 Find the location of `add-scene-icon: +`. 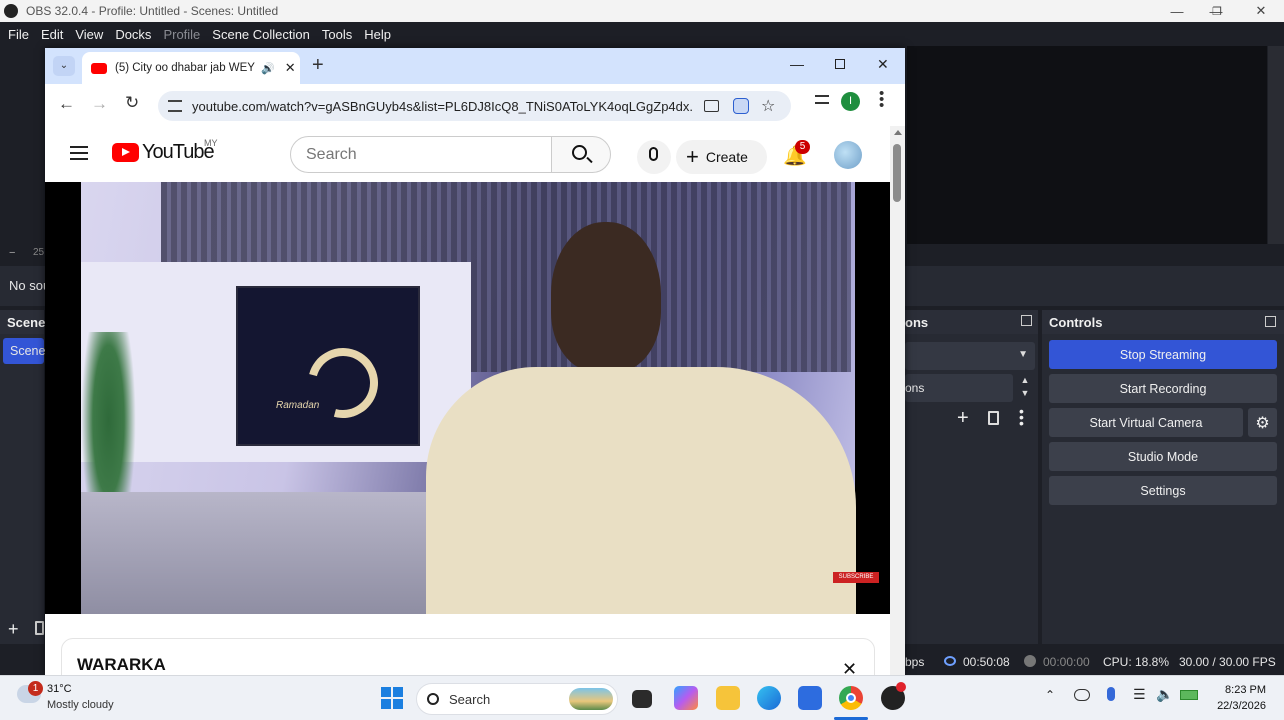

add-scene-icon: + is located at coordinates (13, 629).